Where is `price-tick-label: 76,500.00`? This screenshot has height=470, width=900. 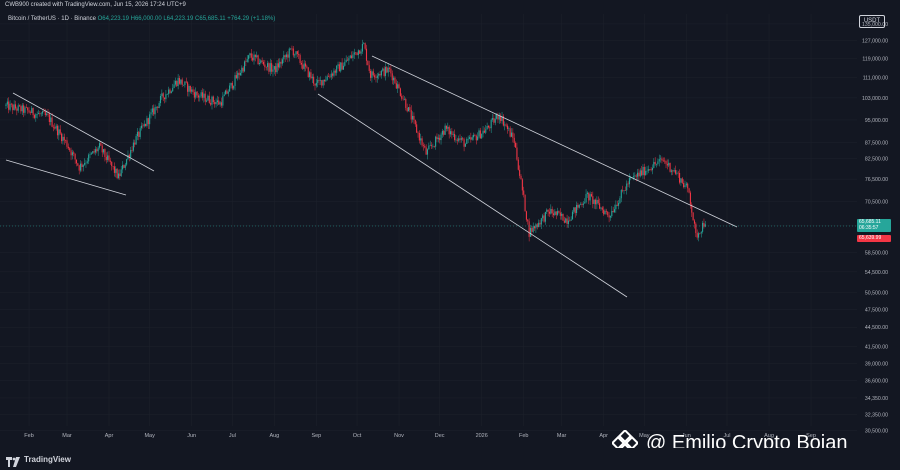
price-tick-label: 76,500.00 is located at coordinates (876, 180).